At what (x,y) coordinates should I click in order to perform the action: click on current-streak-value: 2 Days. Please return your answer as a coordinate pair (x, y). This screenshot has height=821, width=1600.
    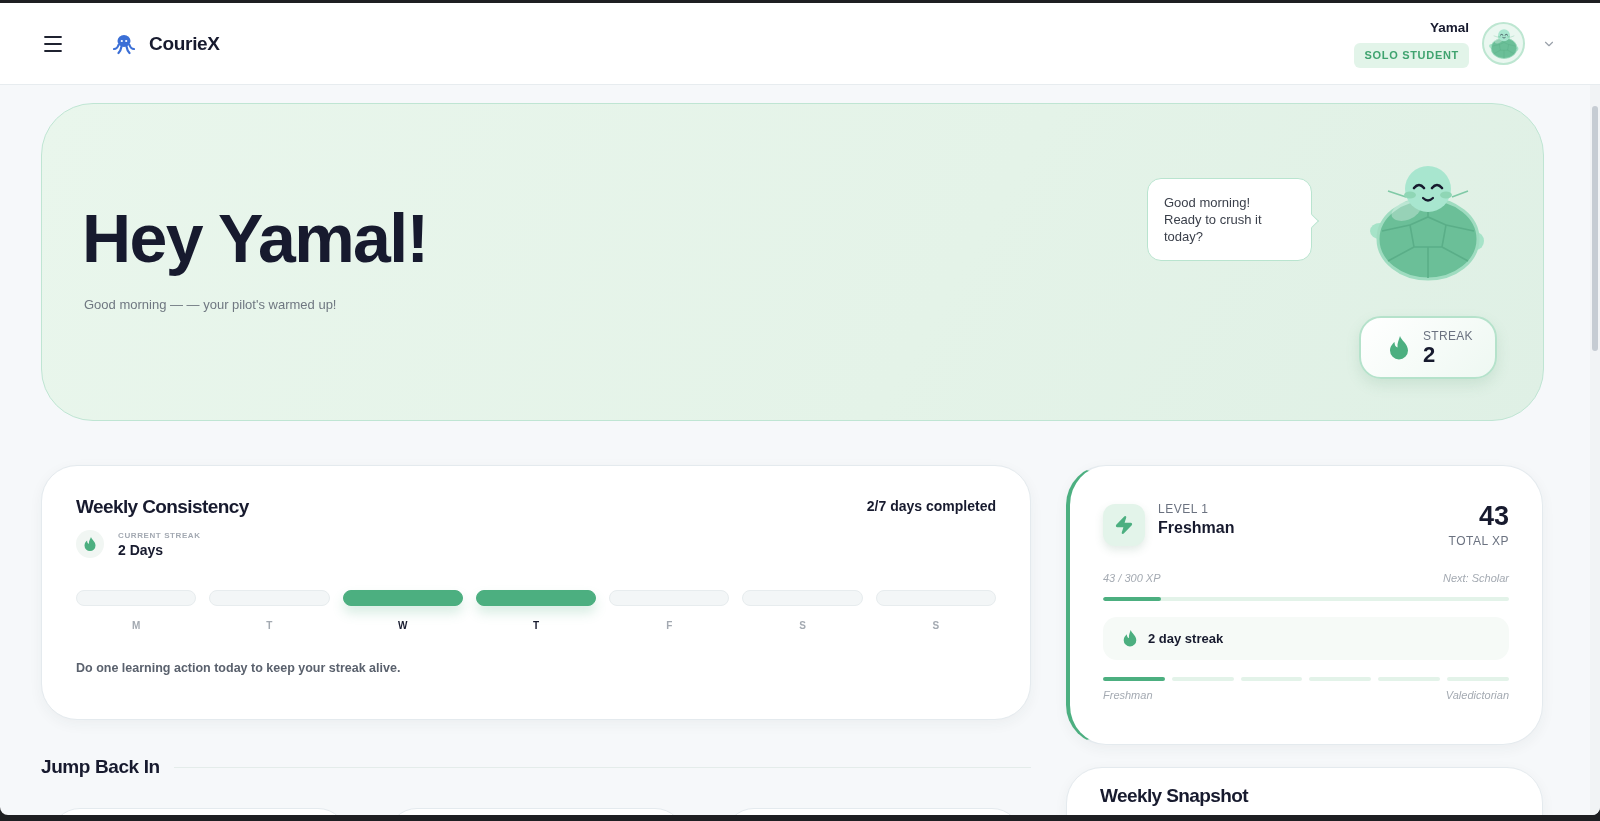
    Looking at the image, I should click on (141, 549).